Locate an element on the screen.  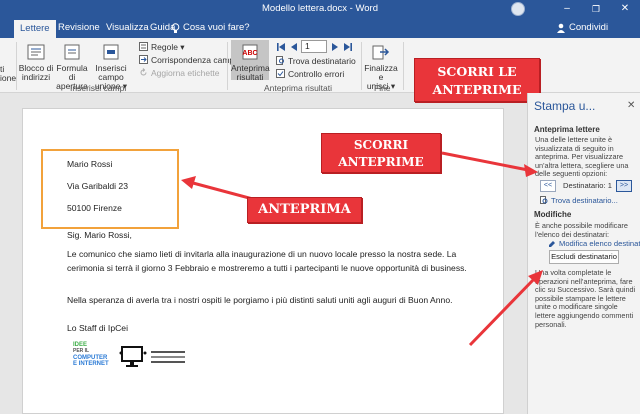
record-number-input: 1 is located at coordinates (314, 46).